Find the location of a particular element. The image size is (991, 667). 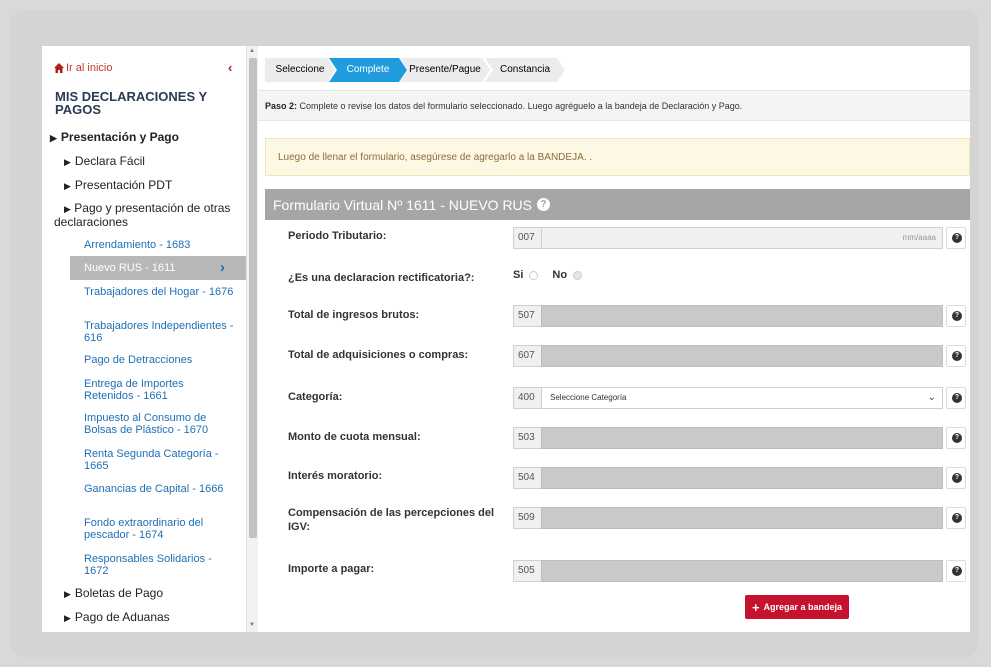

cuota-help-button: ? is located at coordinates (956, 438).